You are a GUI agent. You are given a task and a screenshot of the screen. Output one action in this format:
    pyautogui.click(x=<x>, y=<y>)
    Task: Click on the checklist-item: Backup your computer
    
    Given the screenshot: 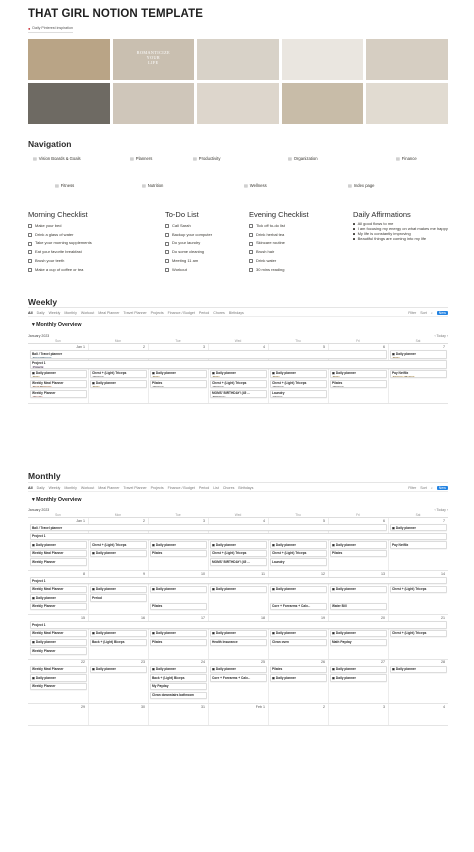 What is the action you would take?
    pyautogui.click(x=188, y=235)
    